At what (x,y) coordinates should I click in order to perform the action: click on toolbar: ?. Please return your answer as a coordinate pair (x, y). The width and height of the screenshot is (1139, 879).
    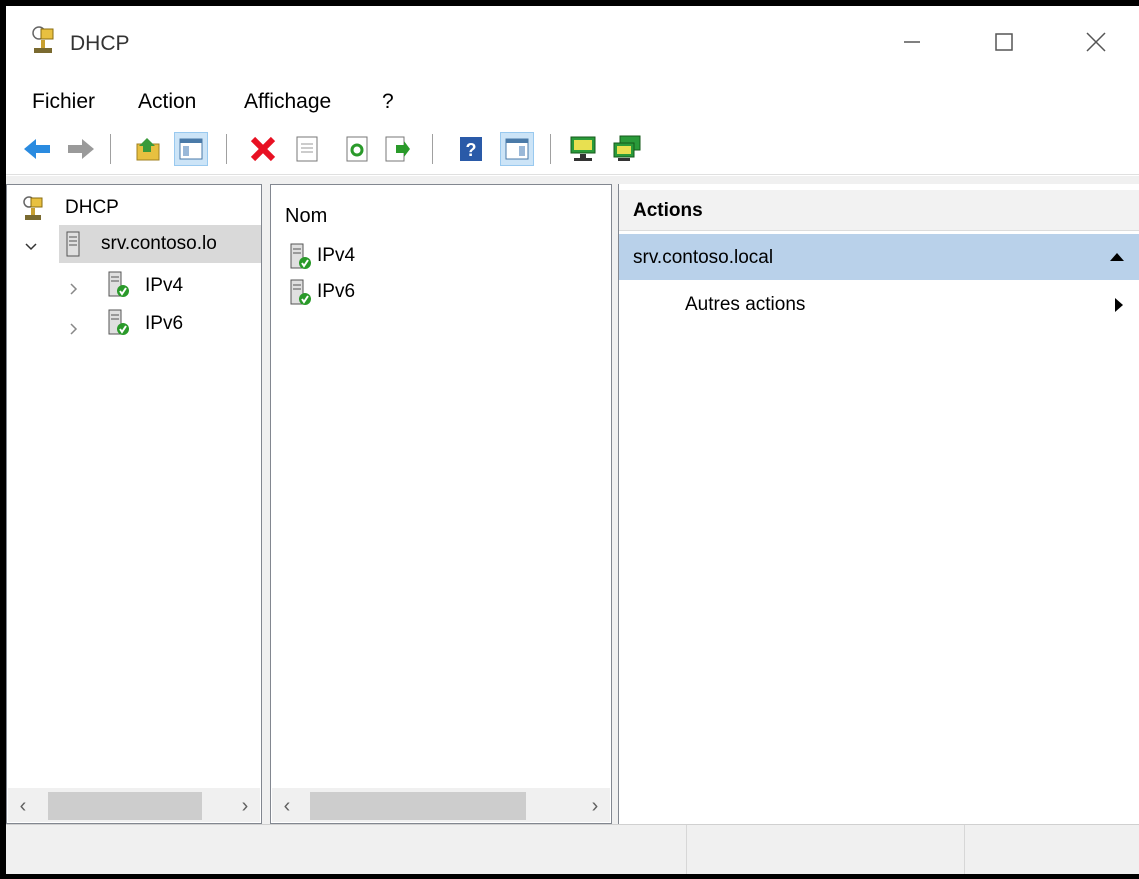
    Looking at the image, I should click on (572, 149).